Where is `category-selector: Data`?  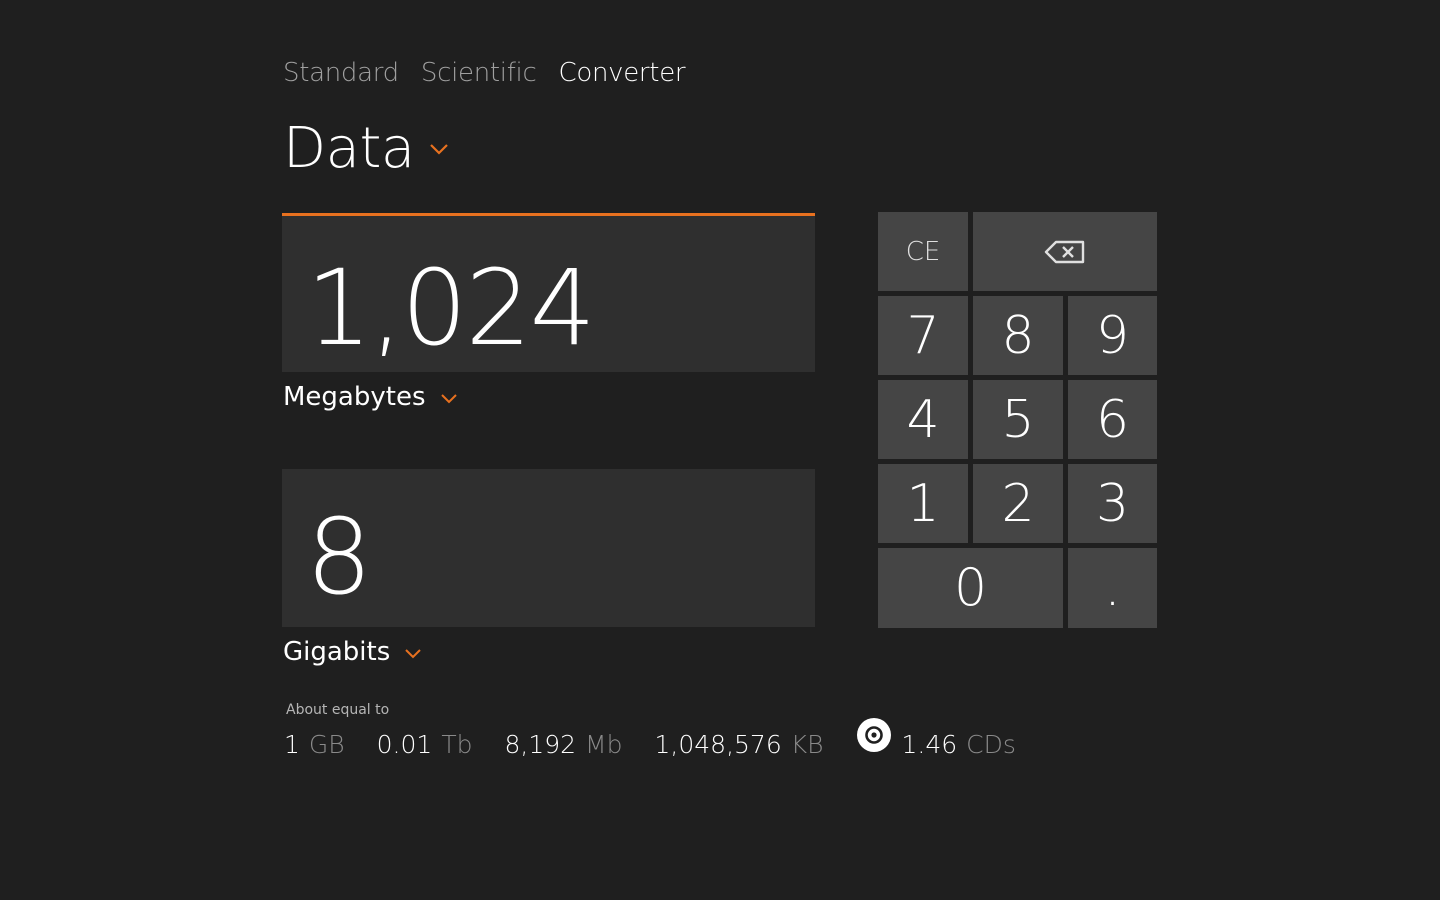
category-selector: Data is located at coordinates (366, 148).